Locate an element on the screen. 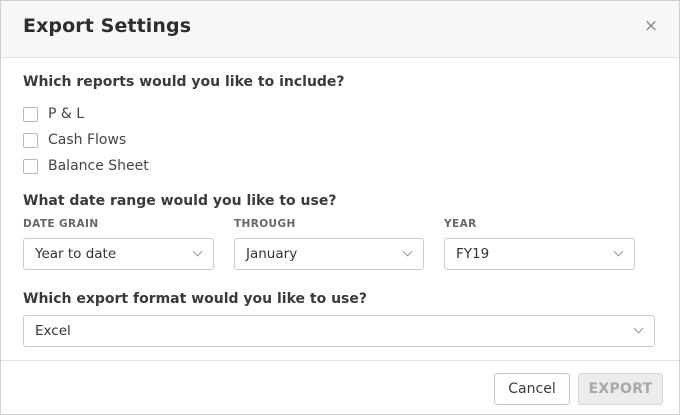  report-option-pnl: P & L is located at coordinates (53, 114).